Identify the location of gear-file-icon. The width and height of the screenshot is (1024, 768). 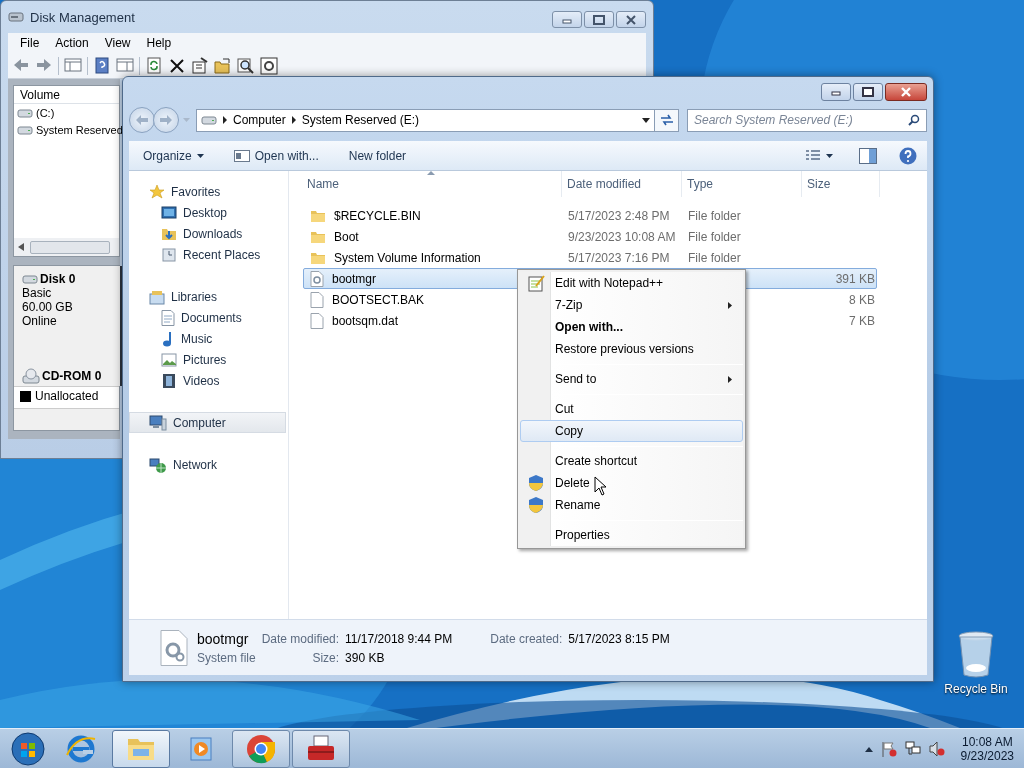
(174, 647).